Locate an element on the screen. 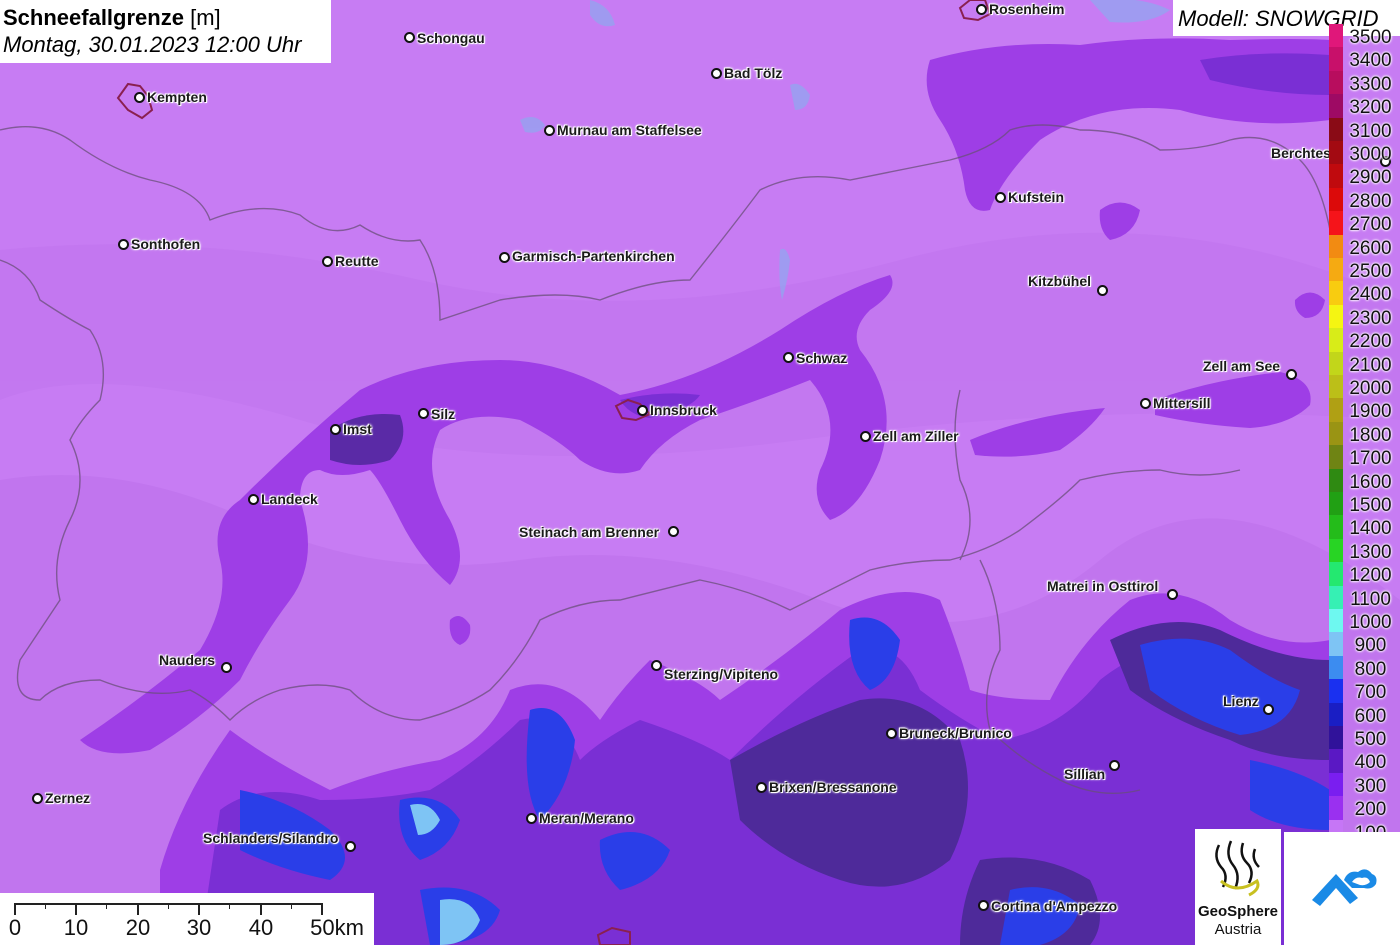  city-label-brixen: Brixen/Bressanone is located at coordinates (833, 787).